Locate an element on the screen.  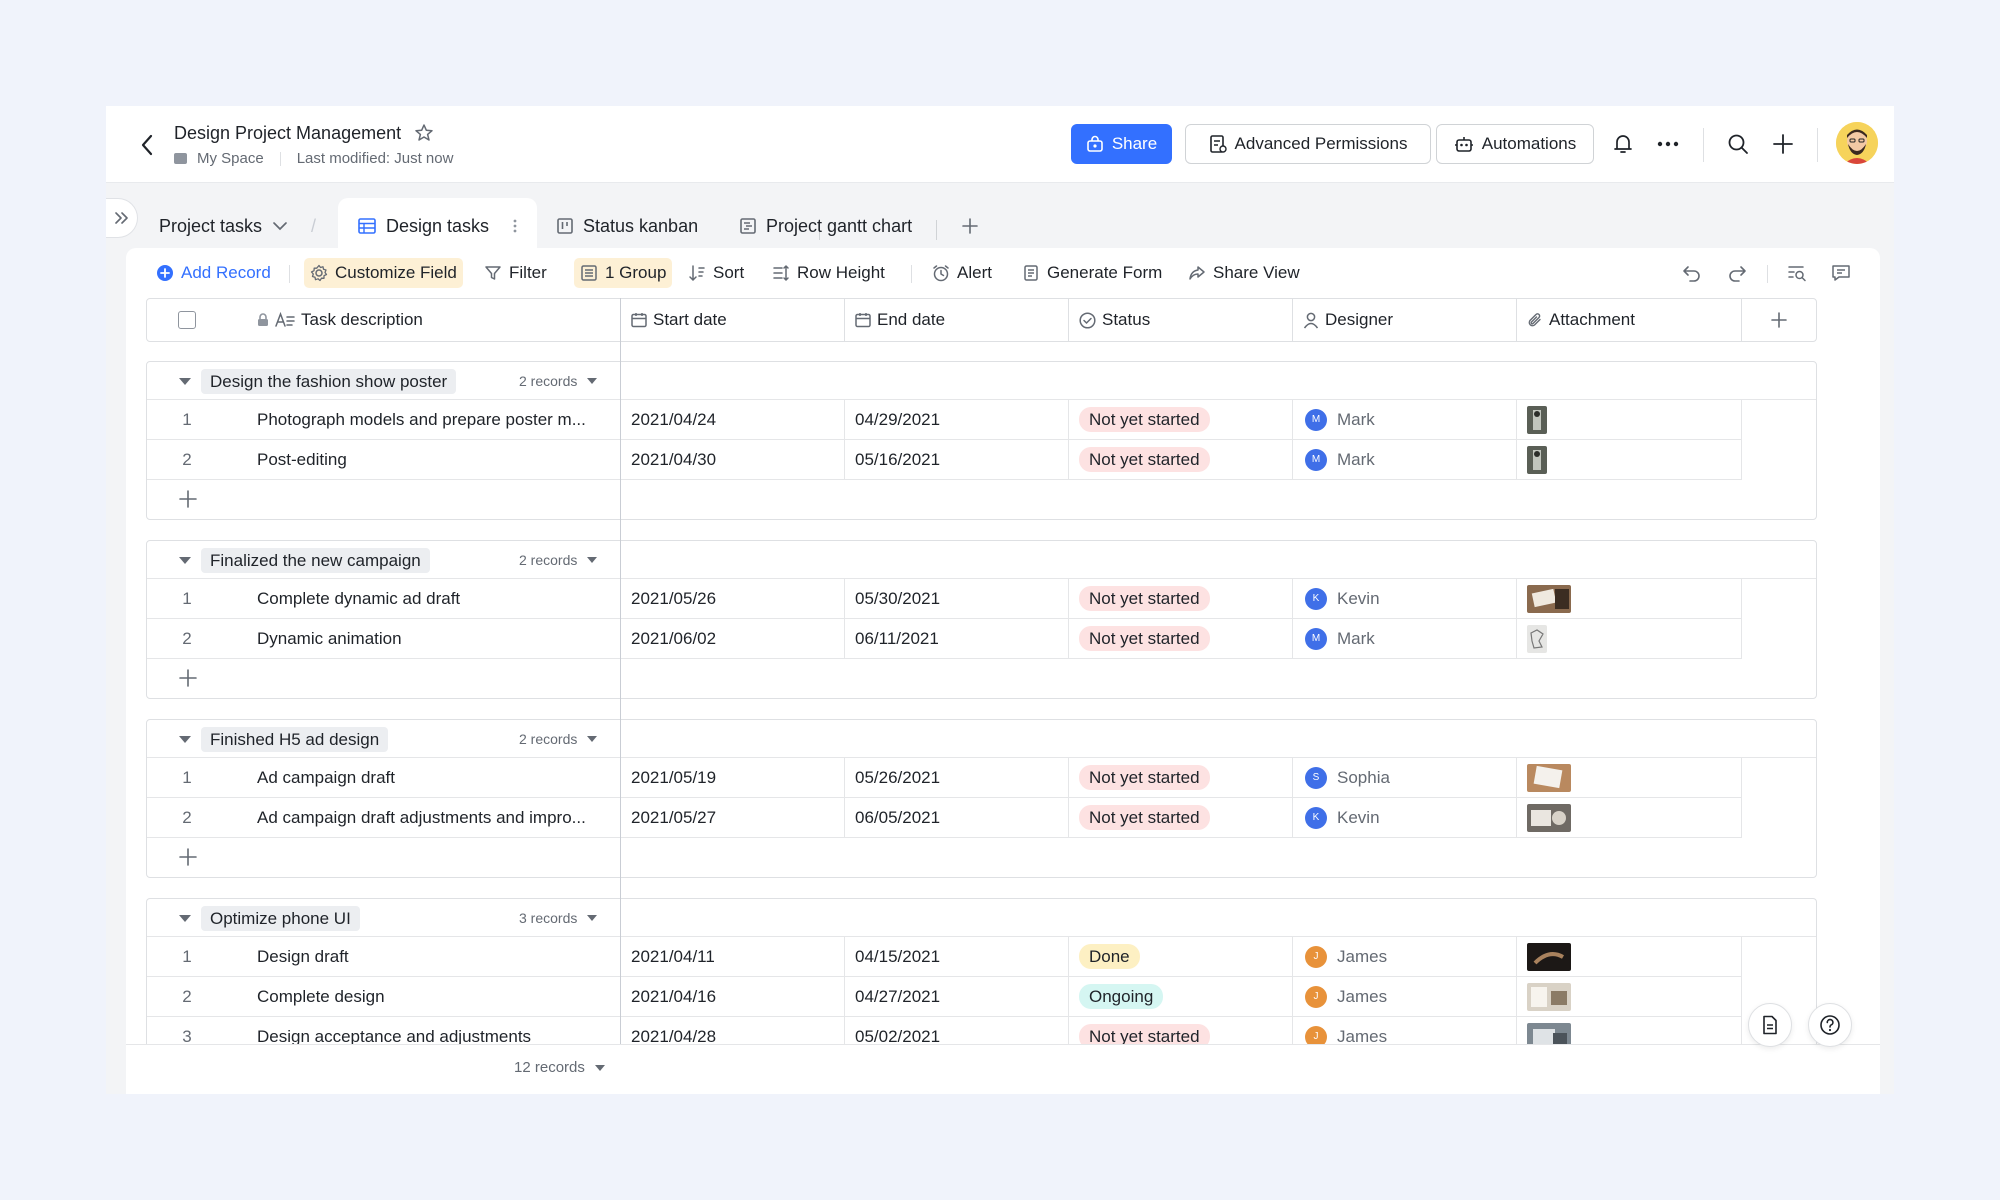
status-cell: Ongoing is located at coordinates (1181, 996).